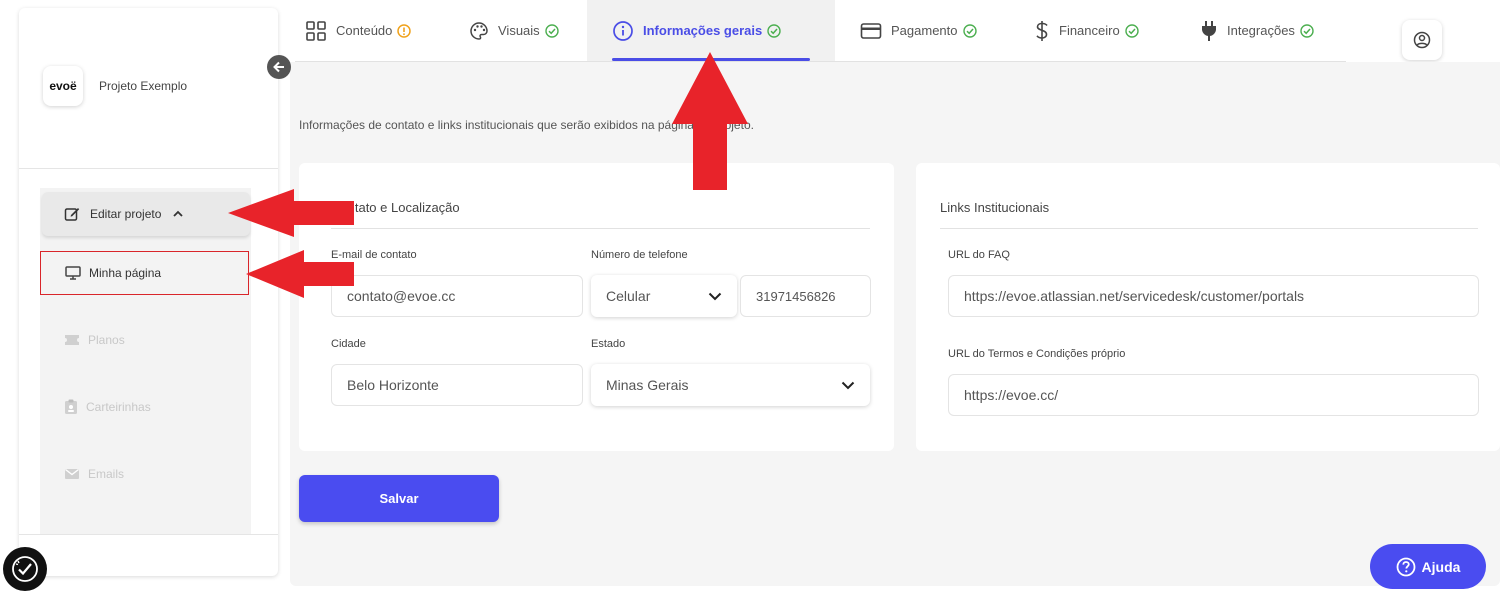 Image resolution: width=1500 pixels, height=594 pixels. I want to click on tab-pagamento: Pagamento, so click(918, 30).